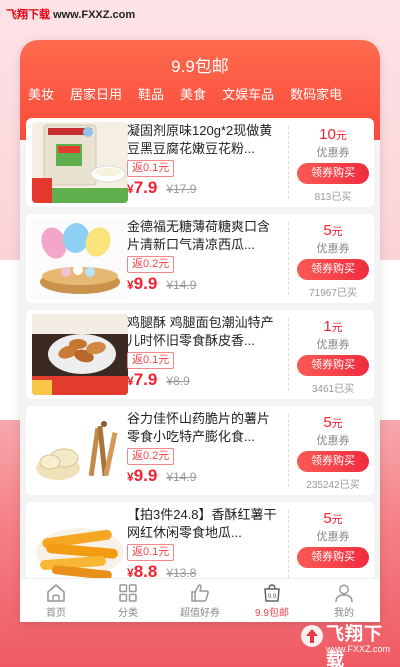 This screenshot has width=400, height=667. Describe the element at coordinates (333, 293) in the screenshot. I see `sold-count: 71967已买` at that location.